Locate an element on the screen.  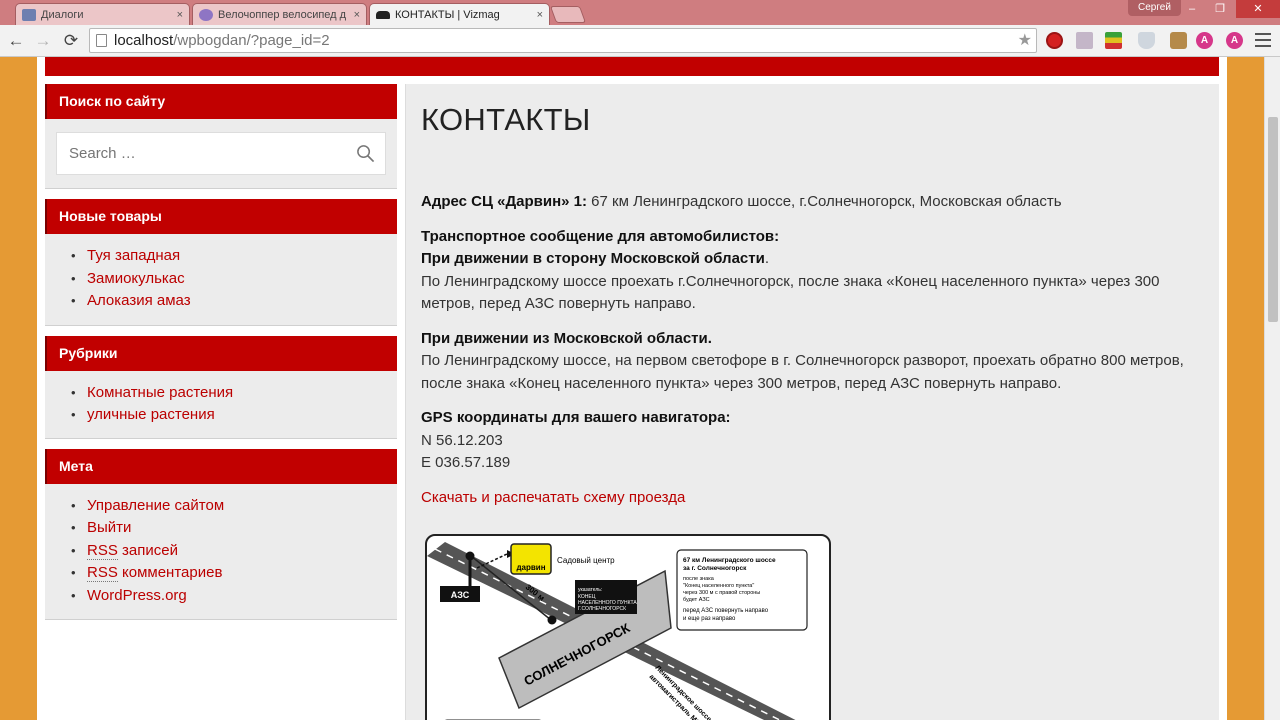
scrollbar-thumb is located at coordinates (1273, 219).